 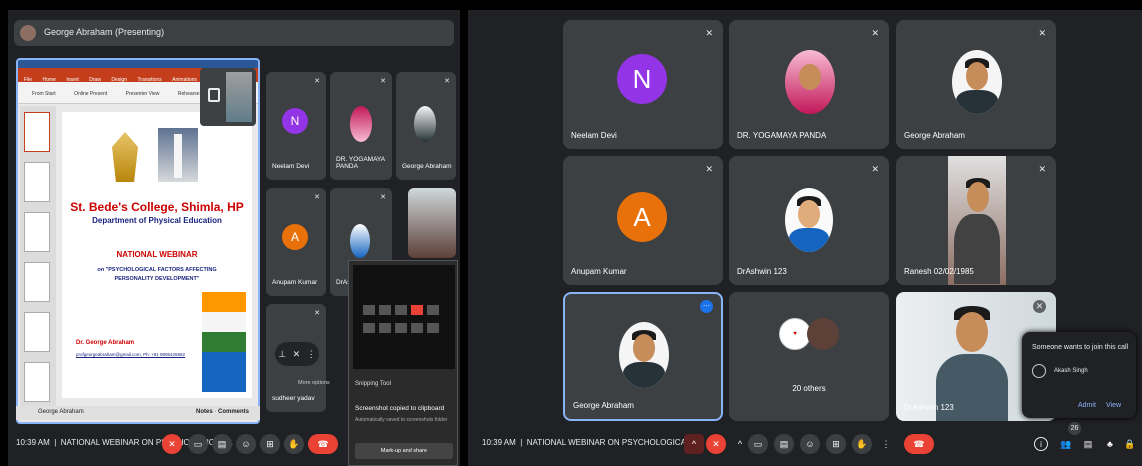 What do you see at coordinates (809, 388) in the screenshot?
I see `others-count: 20 others` at bounding box center [809, 388].